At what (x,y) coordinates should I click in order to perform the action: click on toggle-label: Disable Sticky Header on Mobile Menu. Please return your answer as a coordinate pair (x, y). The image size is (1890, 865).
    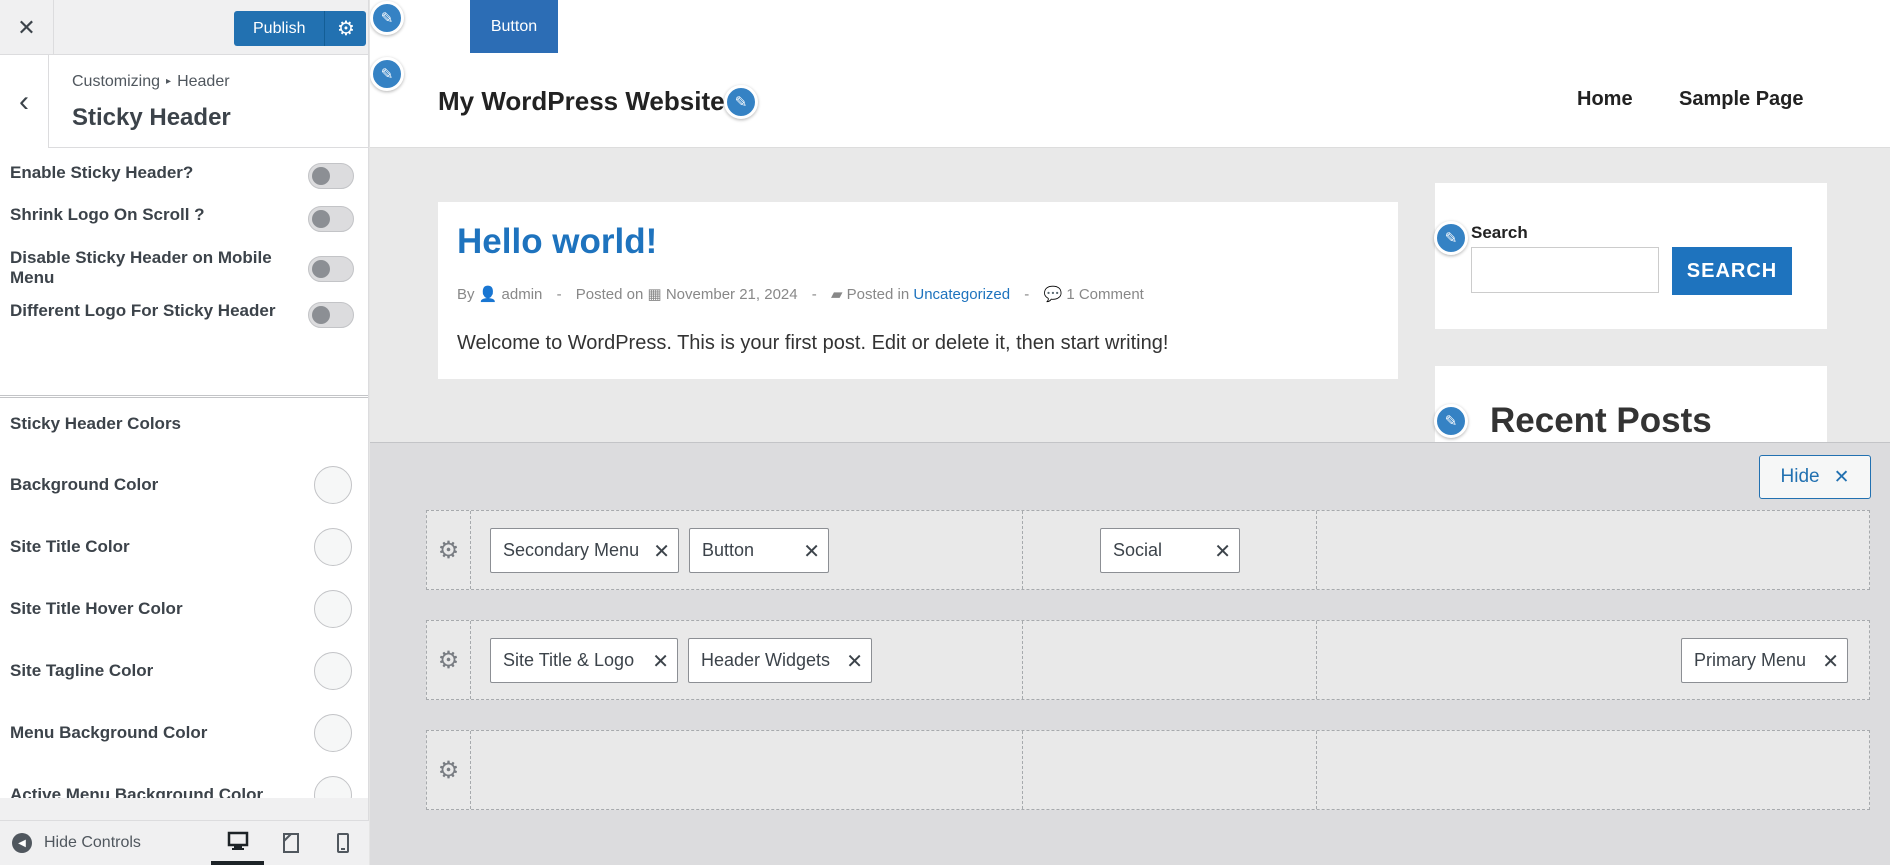
    Looking at the image, I should click on (141, 267).